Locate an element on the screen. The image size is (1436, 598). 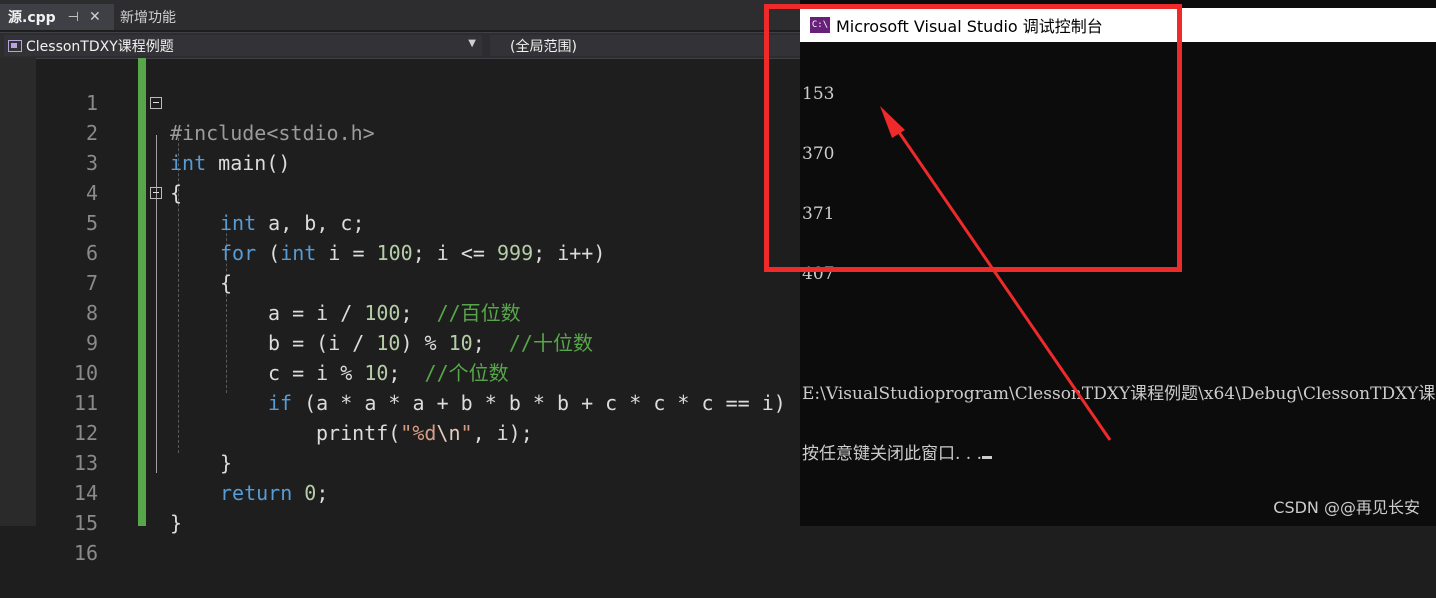
code-line: 16 is located at coordinates (85, 553).